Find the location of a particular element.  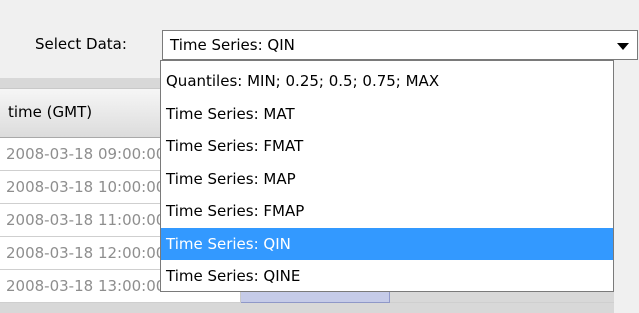

chevron-down-icon is located at coordinates (623, 46).